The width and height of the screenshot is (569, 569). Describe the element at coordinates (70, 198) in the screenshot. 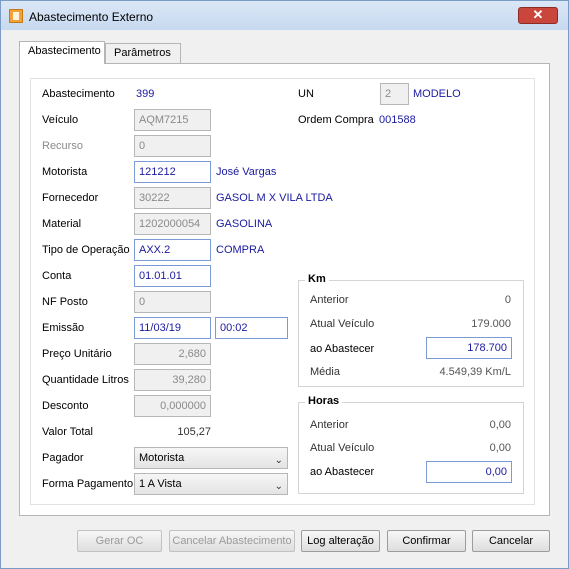

I see `fornecedor-label: Fornecedor` at that location.